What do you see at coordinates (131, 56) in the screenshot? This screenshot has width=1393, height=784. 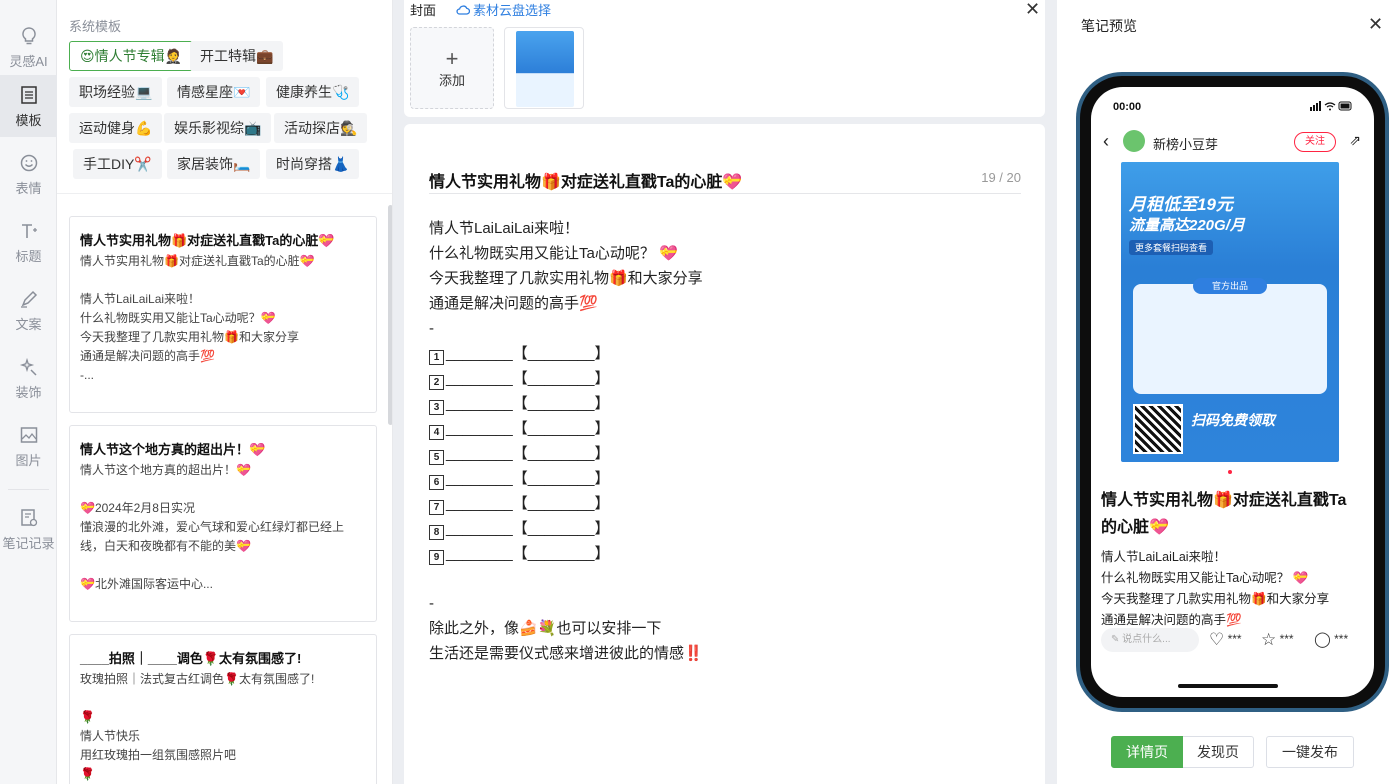 I see `chip-valentines: 😍情人节专辑🤵` at bounding box center [131, 56].